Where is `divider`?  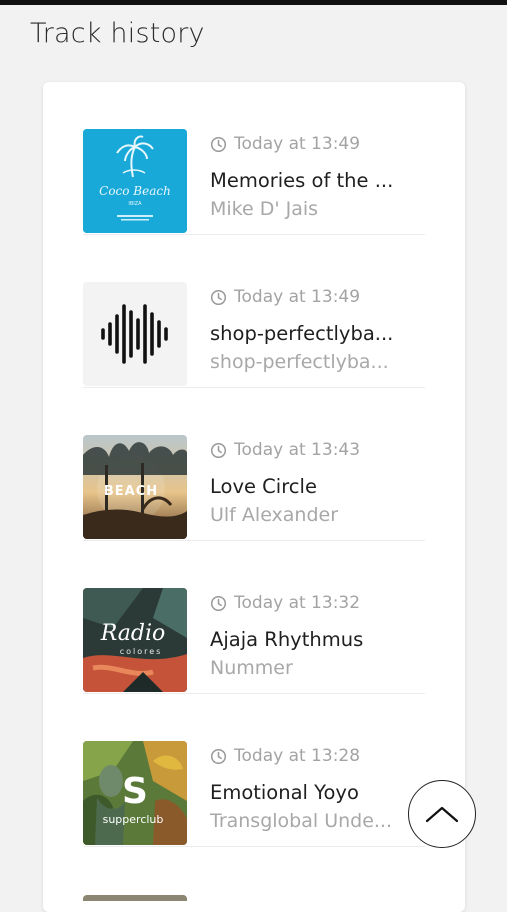
divider is located at coordinates (254, 846).